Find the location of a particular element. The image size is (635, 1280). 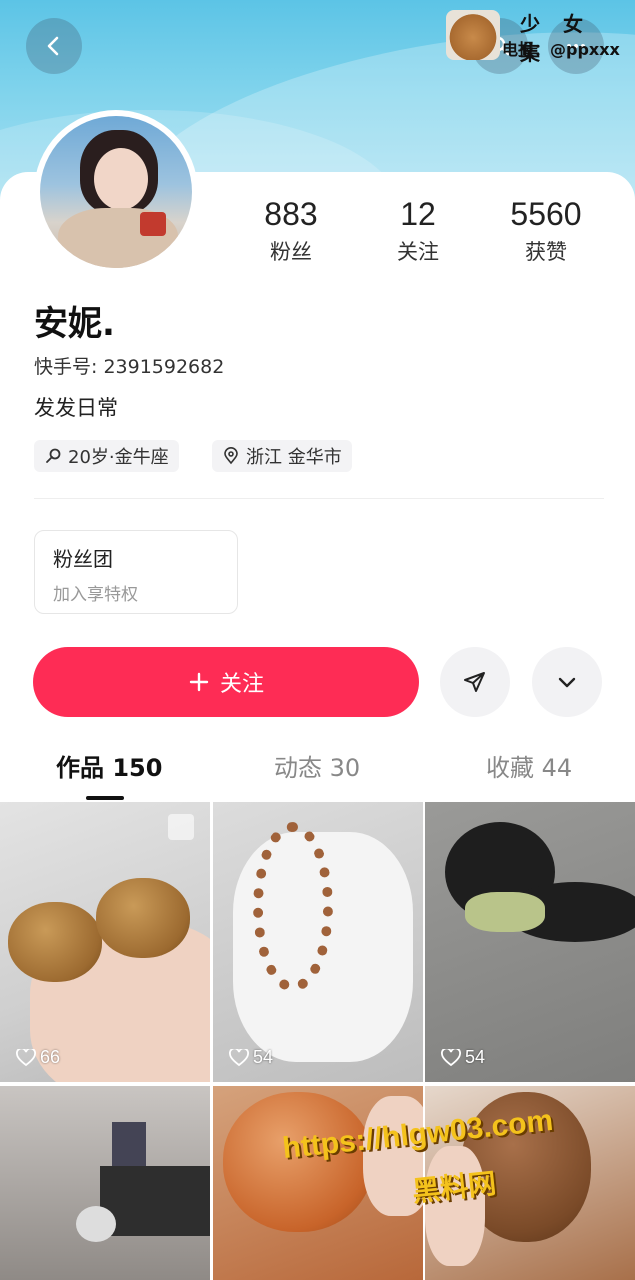

profile-name: 安妮. is located at coordinates (74, 324).